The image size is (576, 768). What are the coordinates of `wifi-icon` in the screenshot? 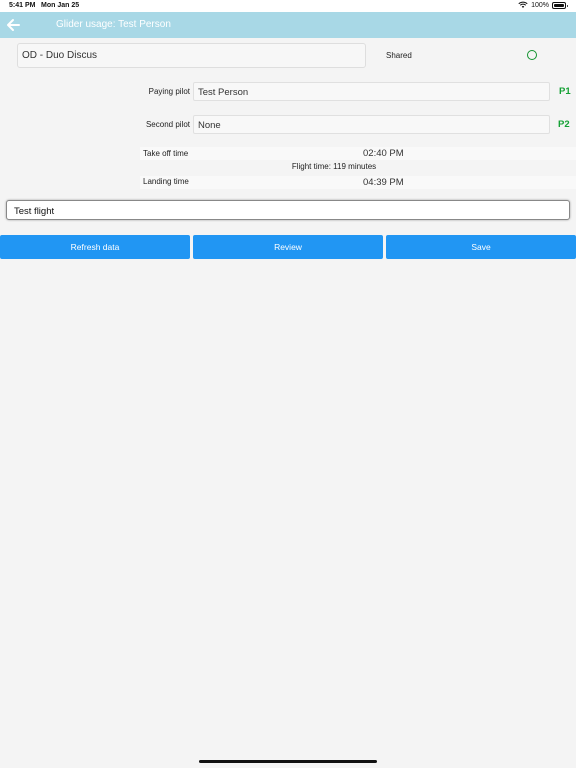 It's located at (523, 4).